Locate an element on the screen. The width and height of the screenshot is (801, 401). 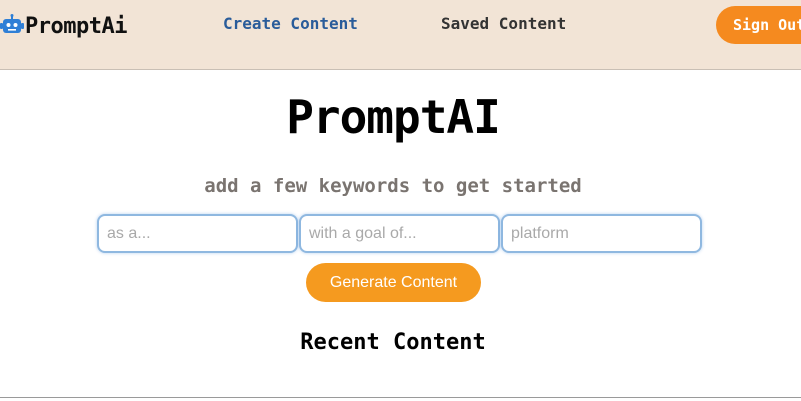
robot-icon is located at coordinates (12, 26).